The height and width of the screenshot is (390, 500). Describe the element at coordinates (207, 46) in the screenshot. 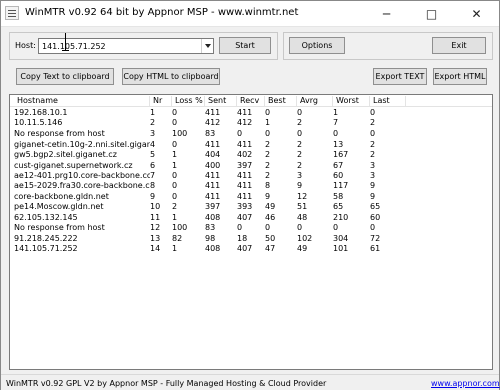

I see `chevron-down-icon` at that location.